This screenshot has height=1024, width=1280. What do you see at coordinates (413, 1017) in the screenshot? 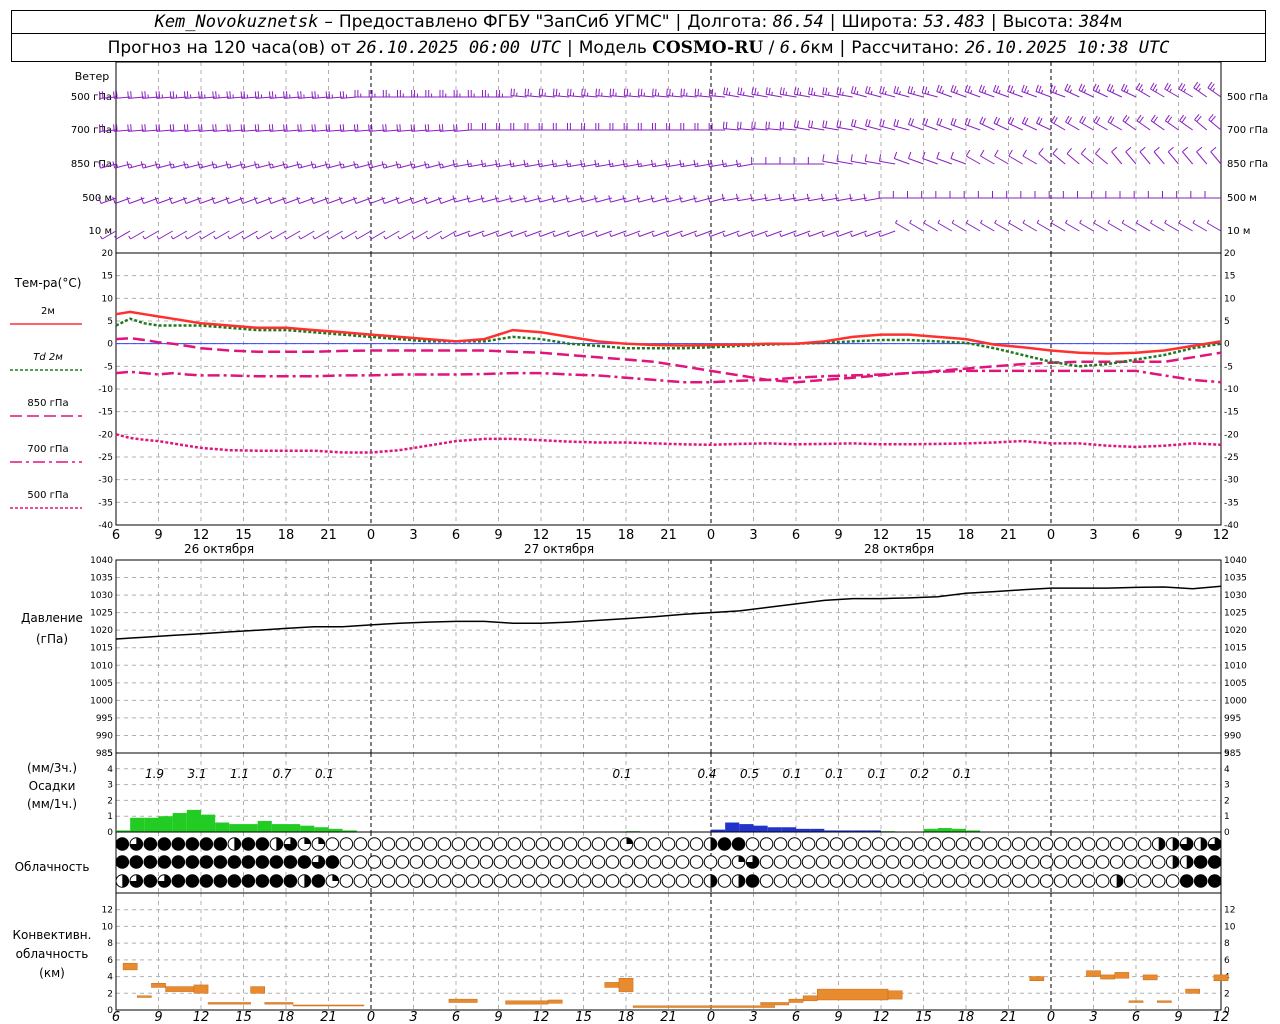
I see `hour-tick-label: 3` at bounding box center [413, 1017].